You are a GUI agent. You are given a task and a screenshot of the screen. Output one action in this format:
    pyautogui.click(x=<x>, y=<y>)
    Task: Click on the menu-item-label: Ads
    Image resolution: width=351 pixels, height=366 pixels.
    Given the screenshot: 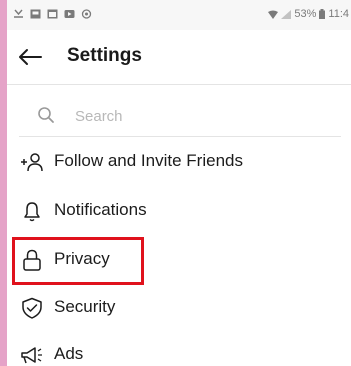 What is the action you would take?
    pyautogui.click(x=69, y=353)
    